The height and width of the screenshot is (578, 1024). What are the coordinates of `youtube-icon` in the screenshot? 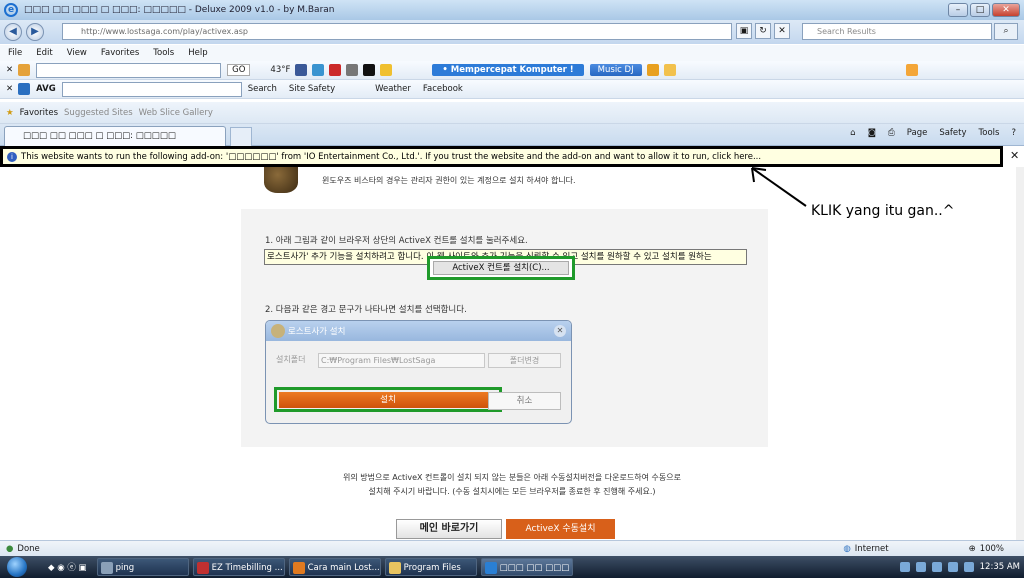 It's located at (335, 70).